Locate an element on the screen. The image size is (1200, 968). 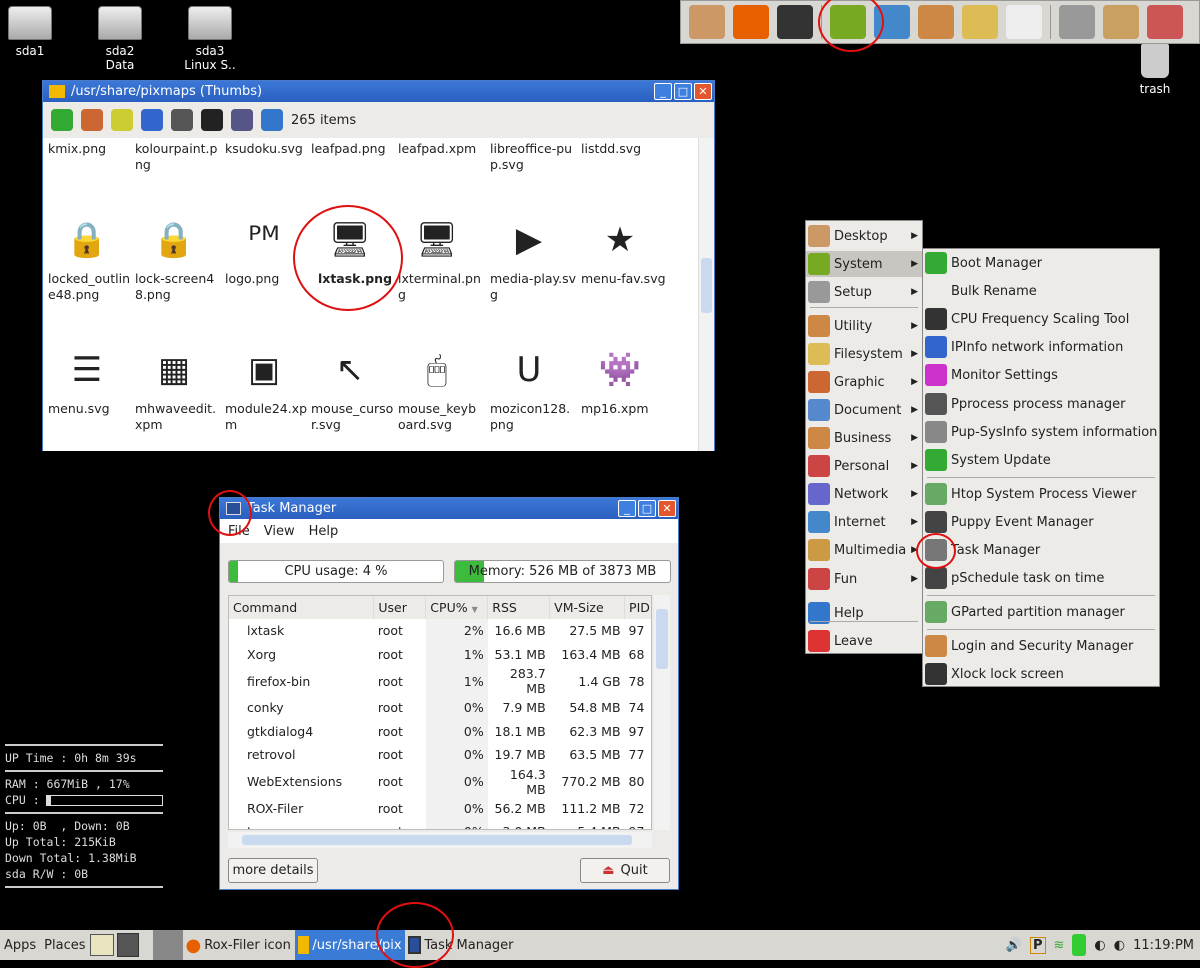
file-item: lxterminal.pn g is located at coordinates (442, 287).